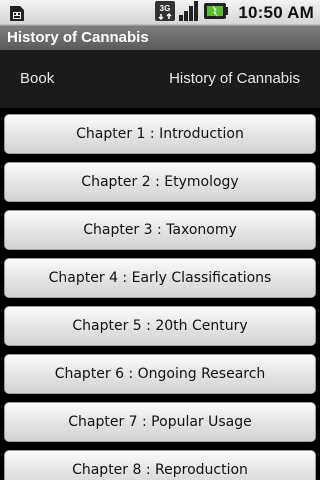  I want to click on title-bar: History of Cannabis, so click(160, 37).